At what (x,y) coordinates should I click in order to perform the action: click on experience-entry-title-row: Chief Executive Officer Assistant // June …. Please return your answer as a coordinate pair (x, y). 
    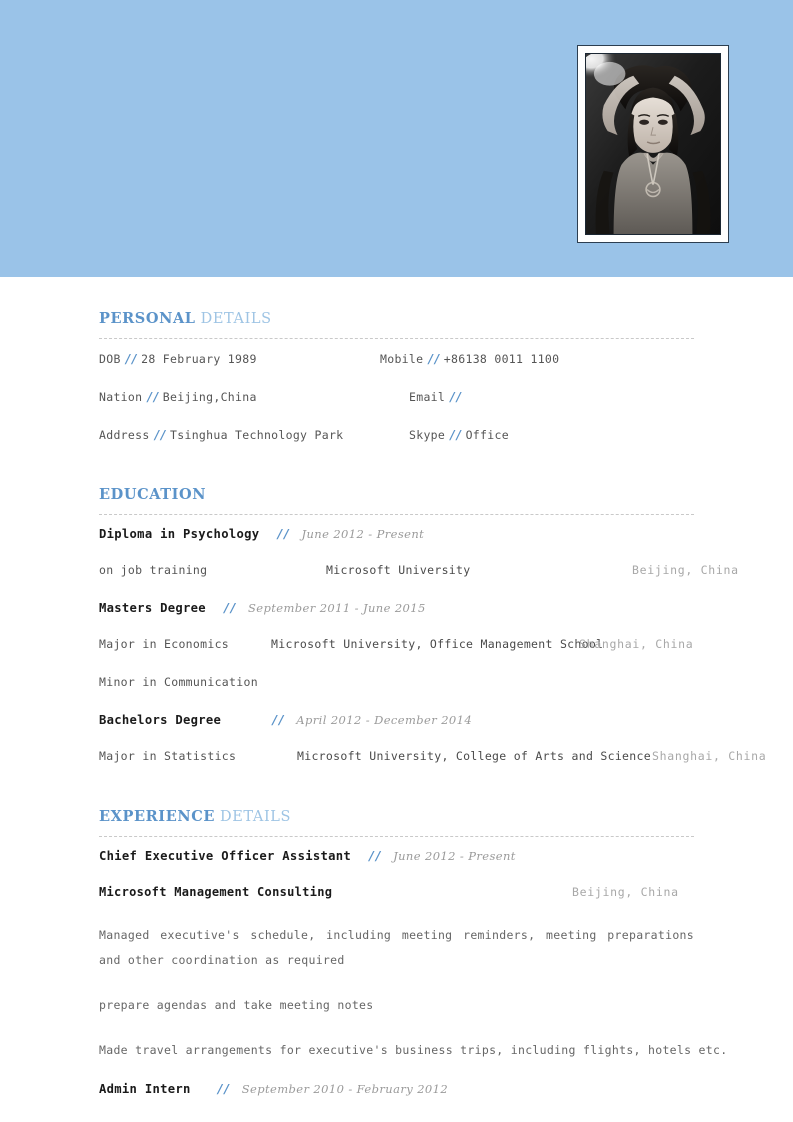
    Looking at the image, I should click on (396, 855).